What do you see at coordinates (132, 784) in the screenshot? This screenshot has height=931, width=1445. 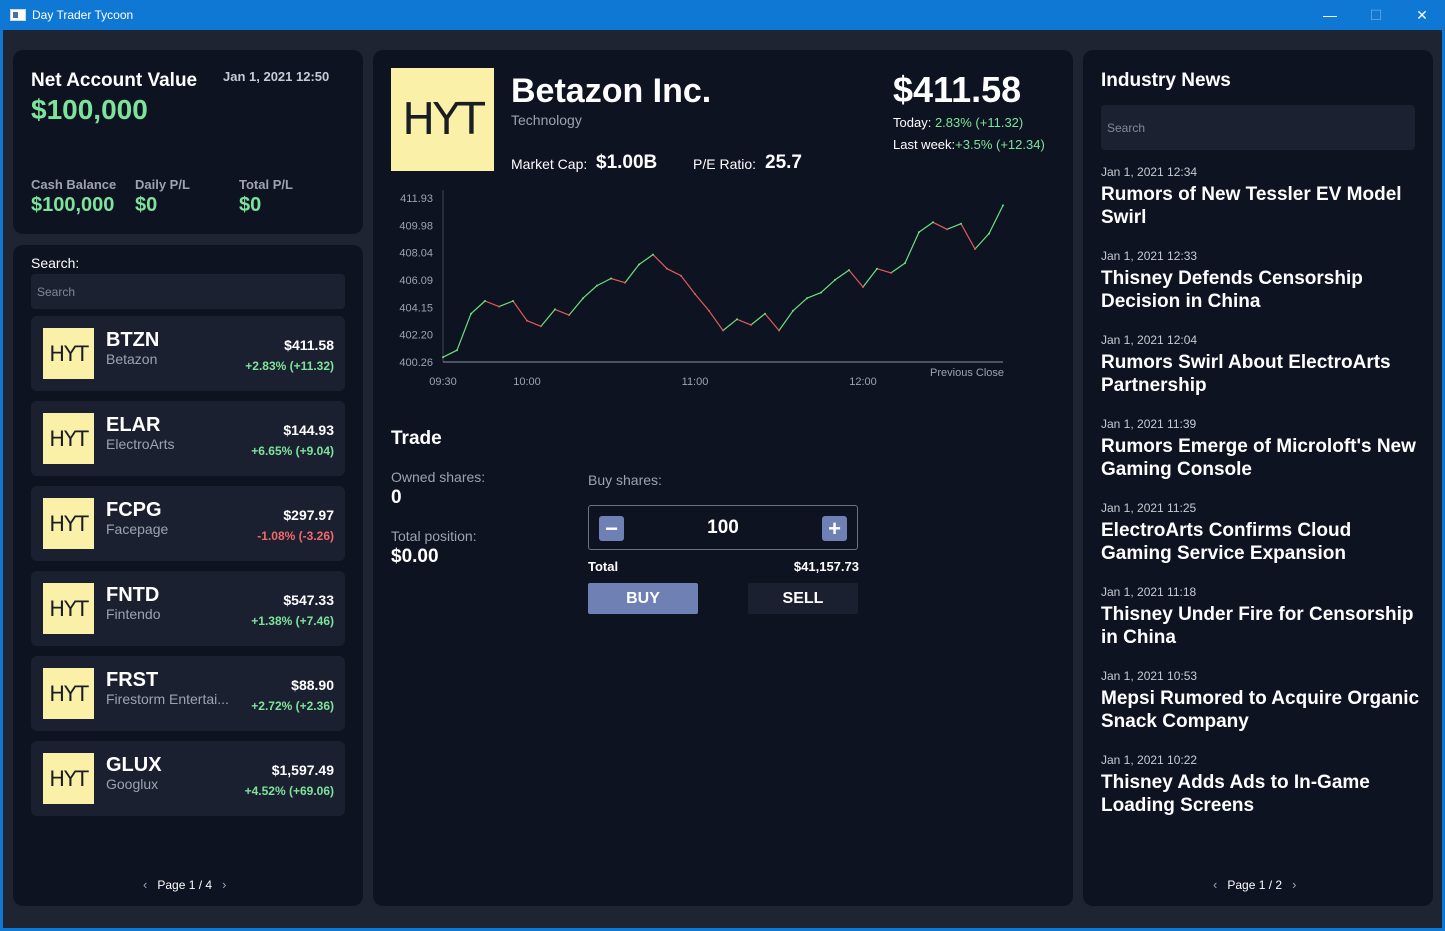 I see `stock-company-name: Googlux` at bounding box center [132, 784].